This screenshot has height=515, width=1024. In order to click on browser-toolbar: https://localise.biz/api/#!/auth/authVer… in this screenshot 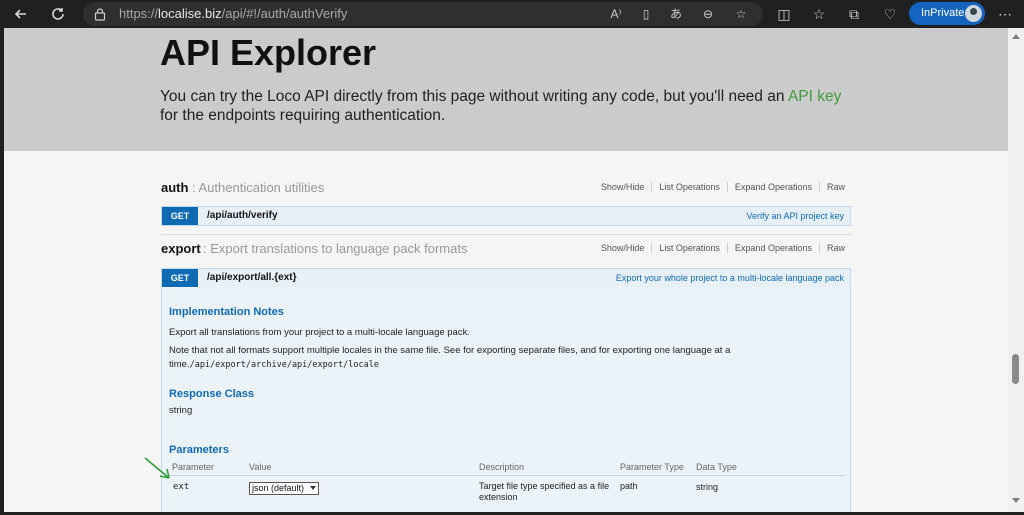, I will do `click(512, 14)`.